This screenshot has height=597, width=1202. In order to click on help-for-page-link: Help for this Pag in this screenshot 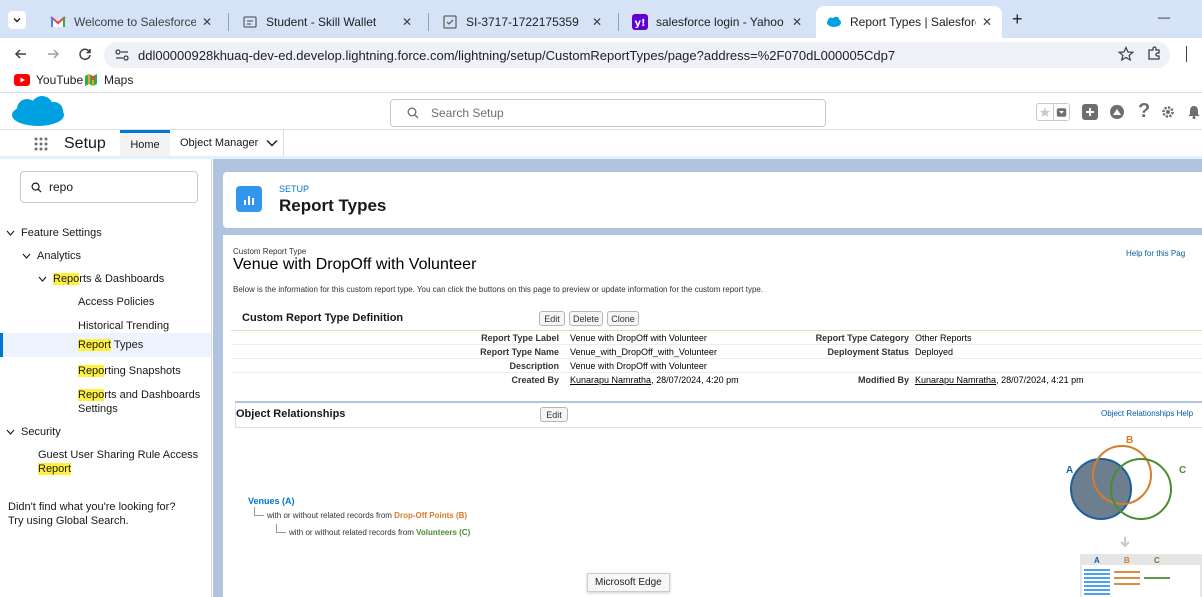, I will do `click(1155, 253)`.